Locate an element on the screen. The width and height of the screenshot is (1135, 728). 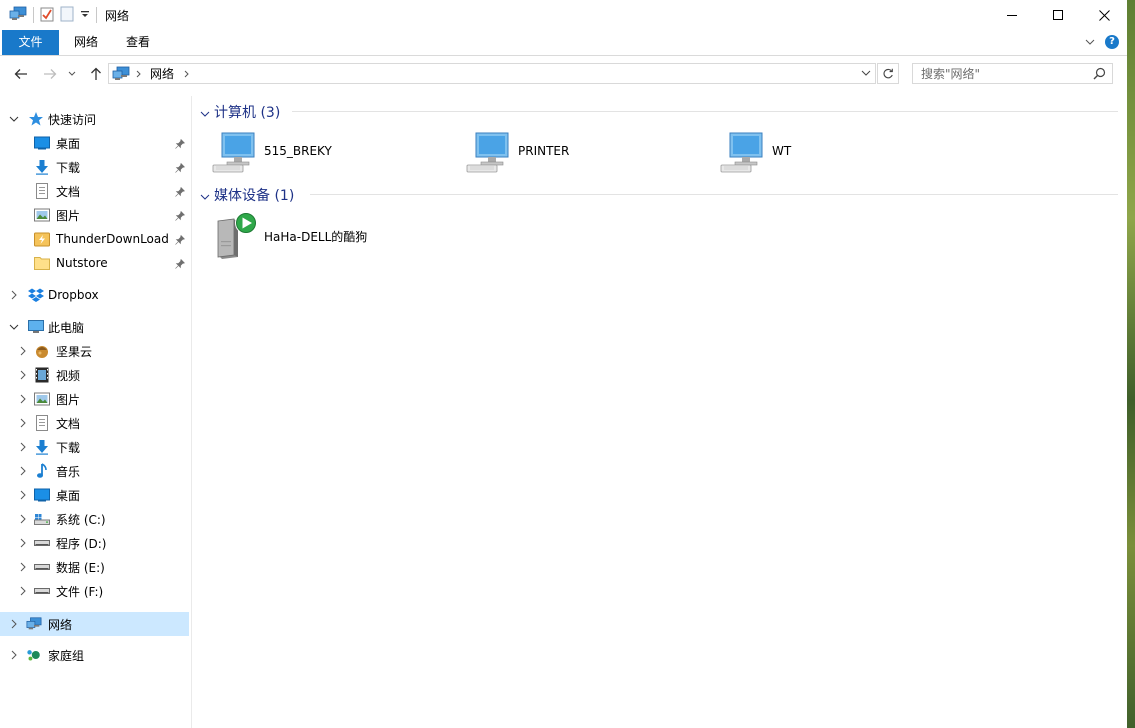
group-label: 计算机 (3) is located at coordinates (247, 113).